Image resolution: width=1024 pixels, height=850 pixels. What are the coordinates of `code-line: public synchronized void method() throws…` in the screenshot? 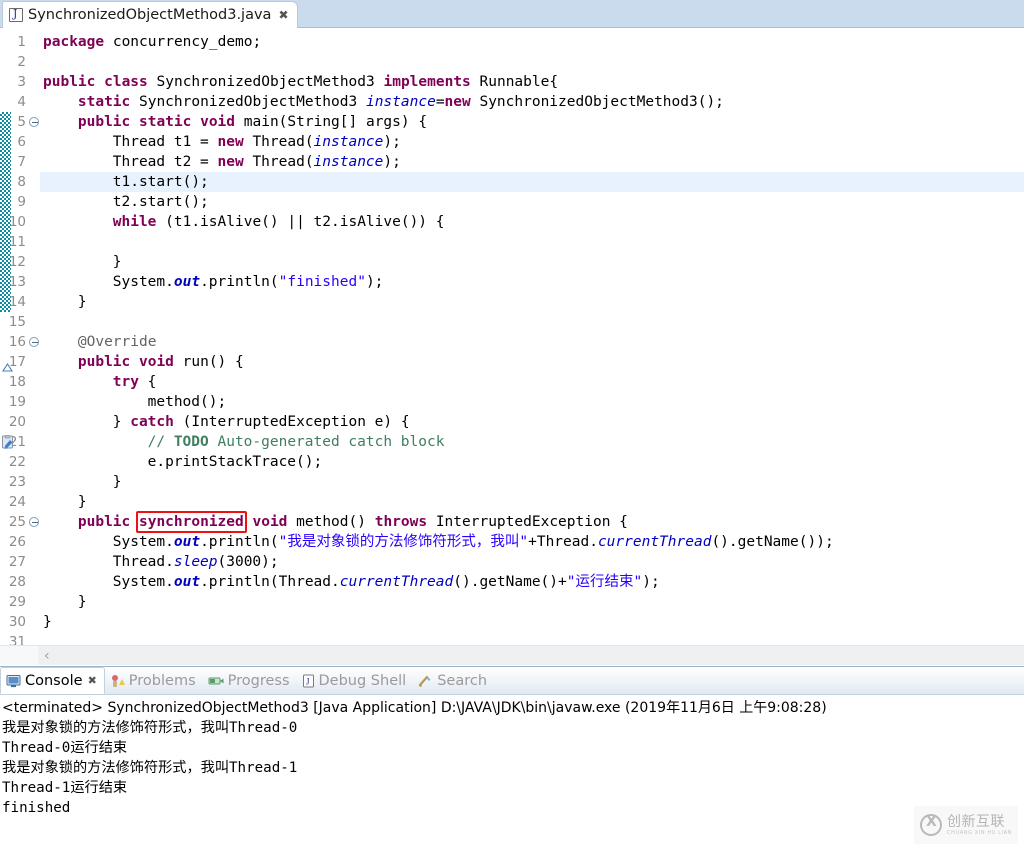 It's located at (532, 522).